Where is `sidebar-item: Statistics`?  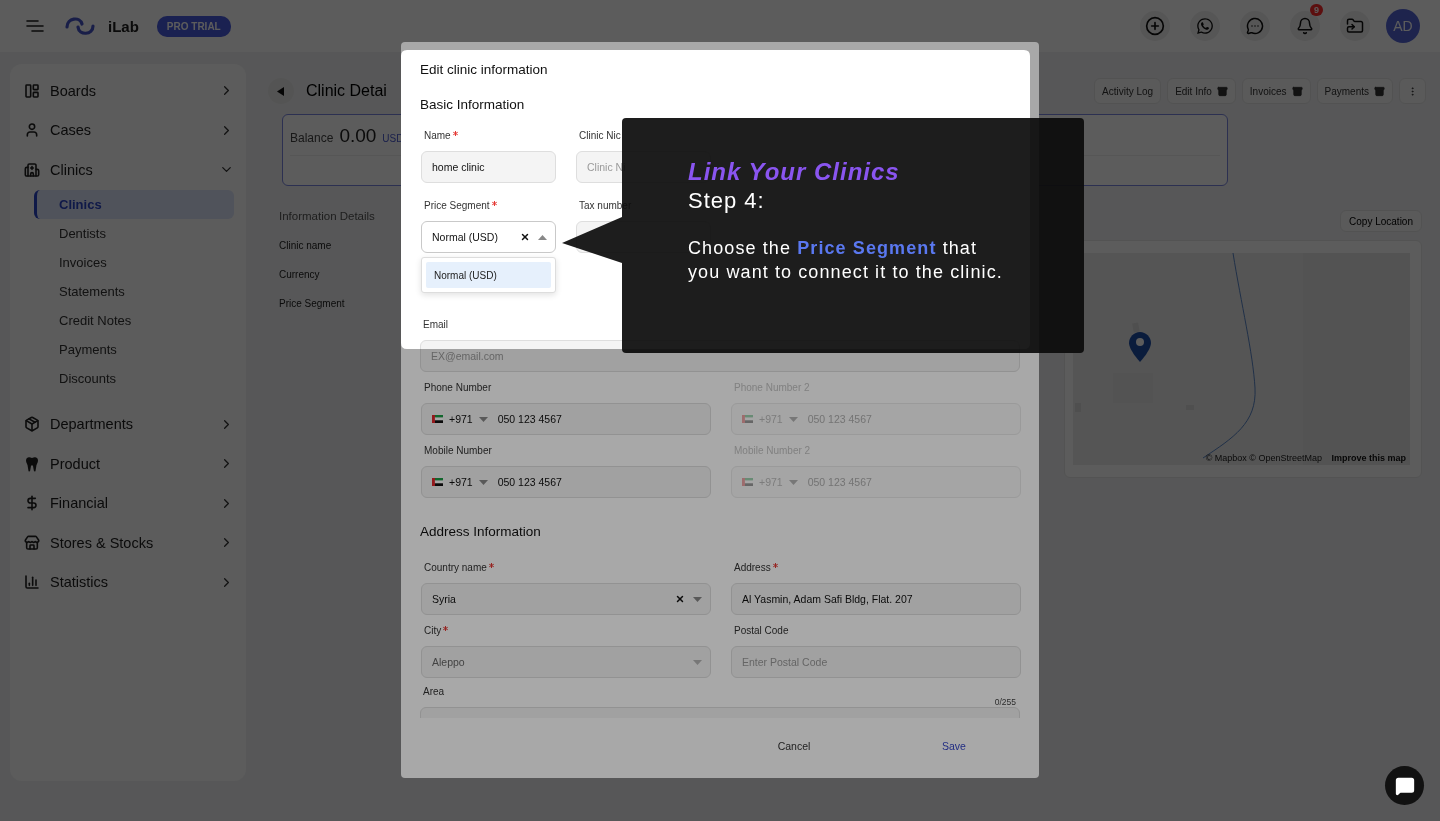
sidebar-item: Statistics is located at coordinates (128, 582).